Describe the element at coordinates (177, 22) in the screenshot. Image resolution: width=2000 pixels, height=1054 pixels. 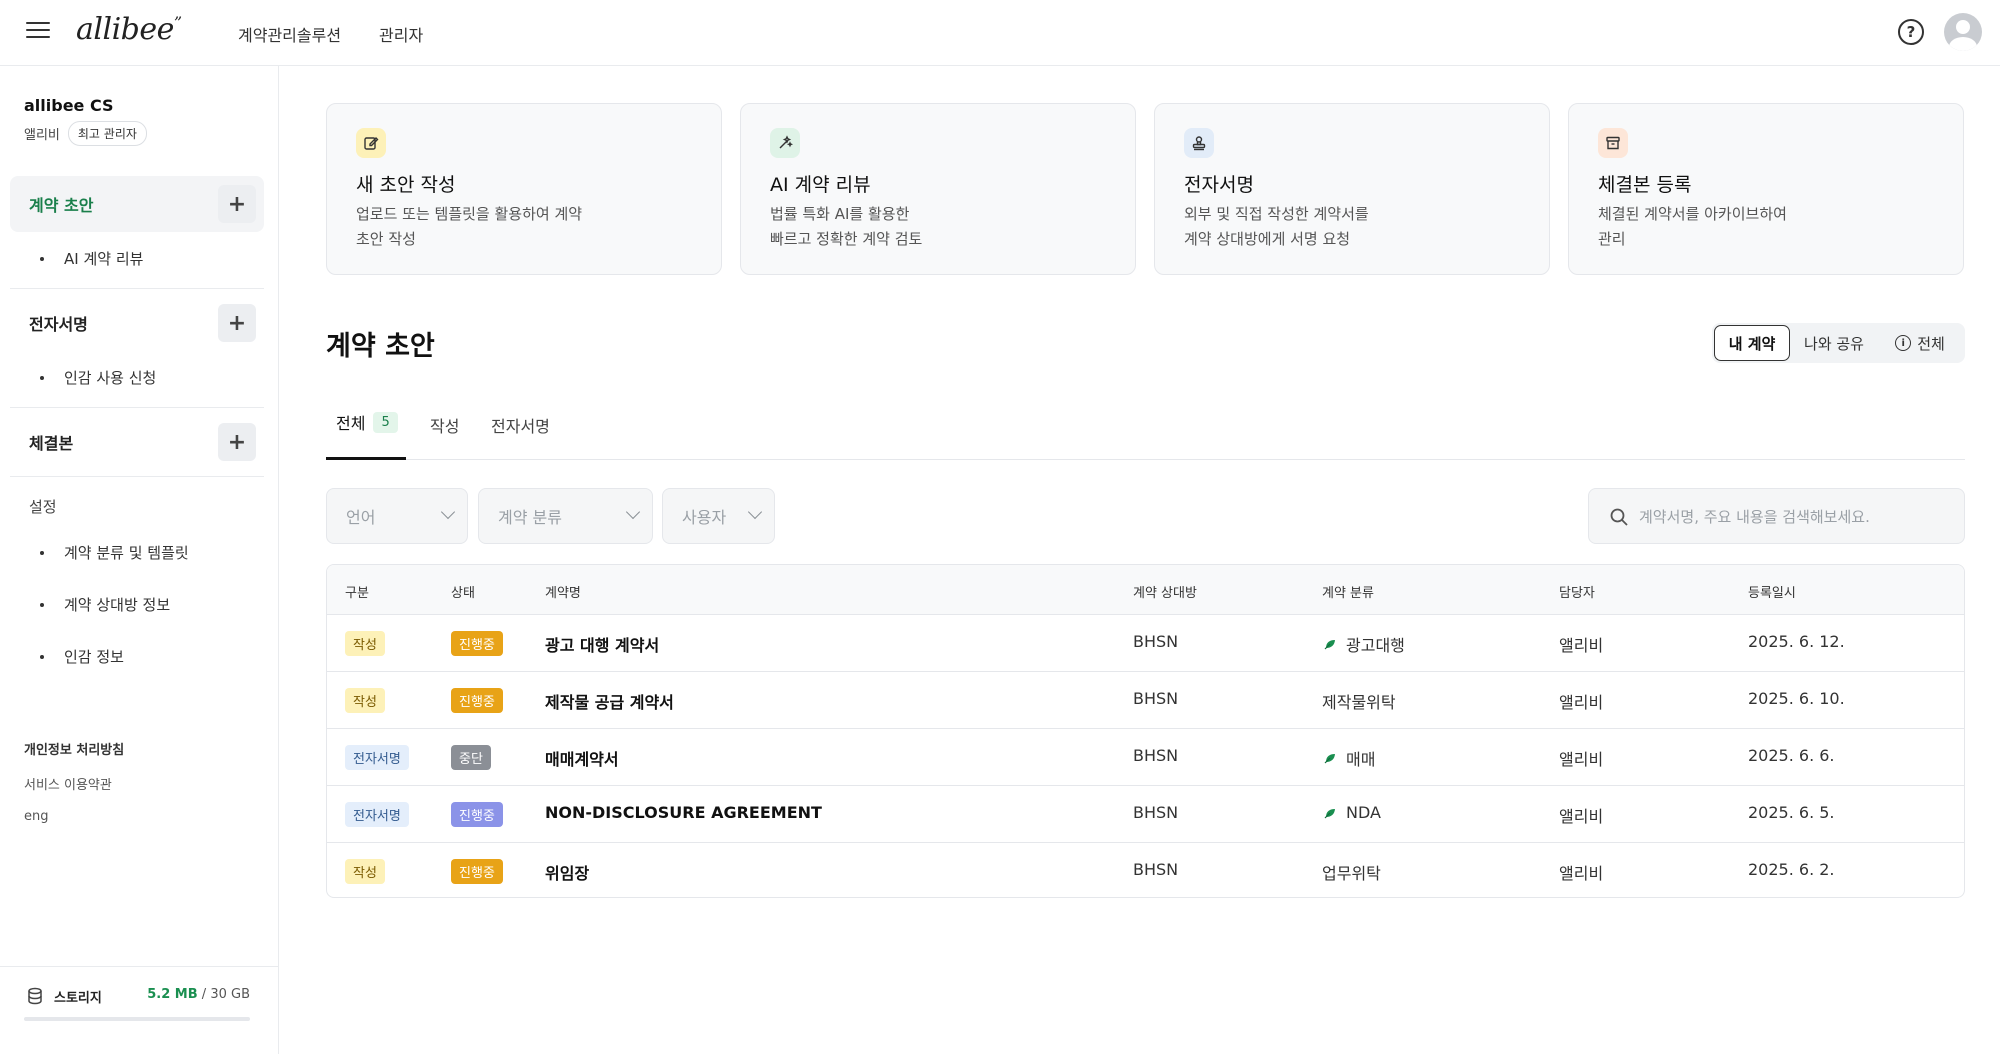
I see `logo-mark: ”` at that location.